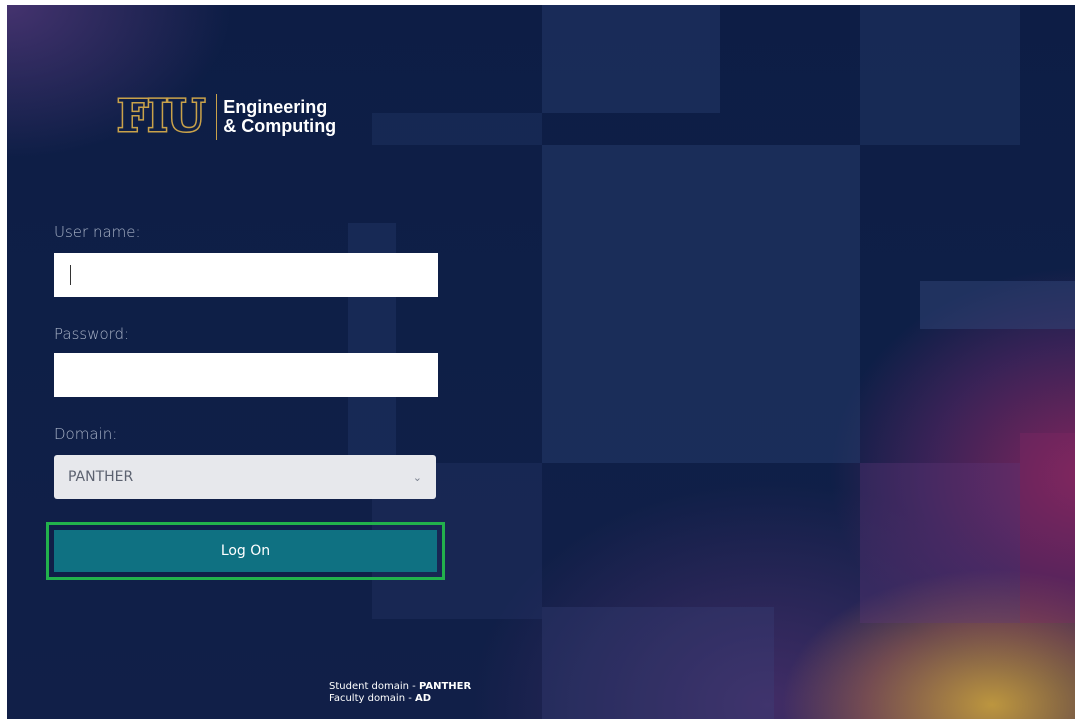 This screenshot has height=719, width=1075. What do you see at coordinates (275, 107) in the screenshot?
I see `logo-text-line1: Engineering` at bounding box center [275, 107].